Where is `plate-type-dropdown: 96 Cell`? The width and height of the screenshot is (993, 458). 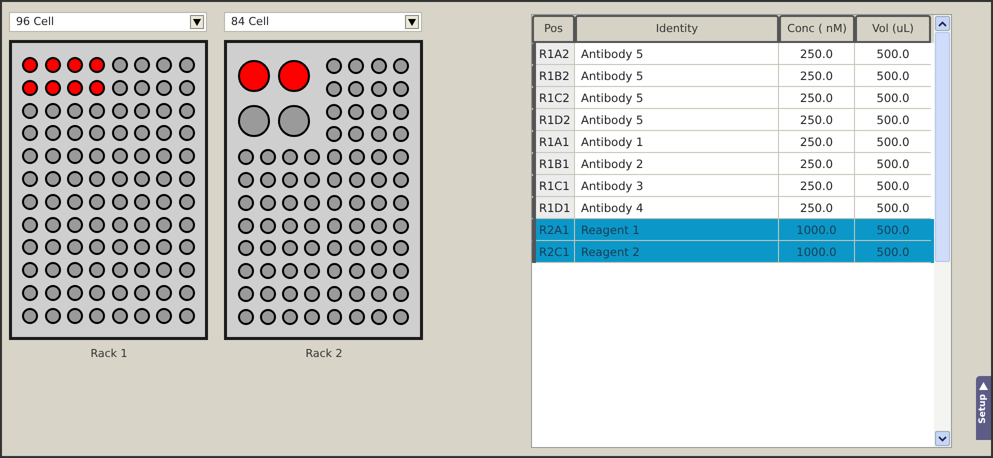
plate-type-dropdown: 96 Cell is located at coordinates (108, 22).